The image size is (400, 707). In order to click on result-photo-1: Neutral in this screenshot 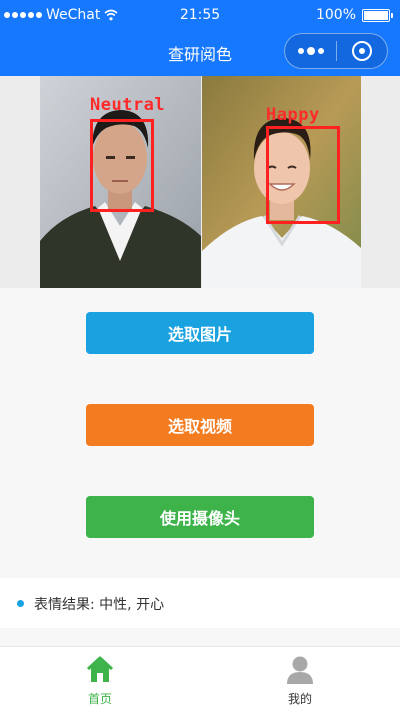, I will do `click(120, 182)`.